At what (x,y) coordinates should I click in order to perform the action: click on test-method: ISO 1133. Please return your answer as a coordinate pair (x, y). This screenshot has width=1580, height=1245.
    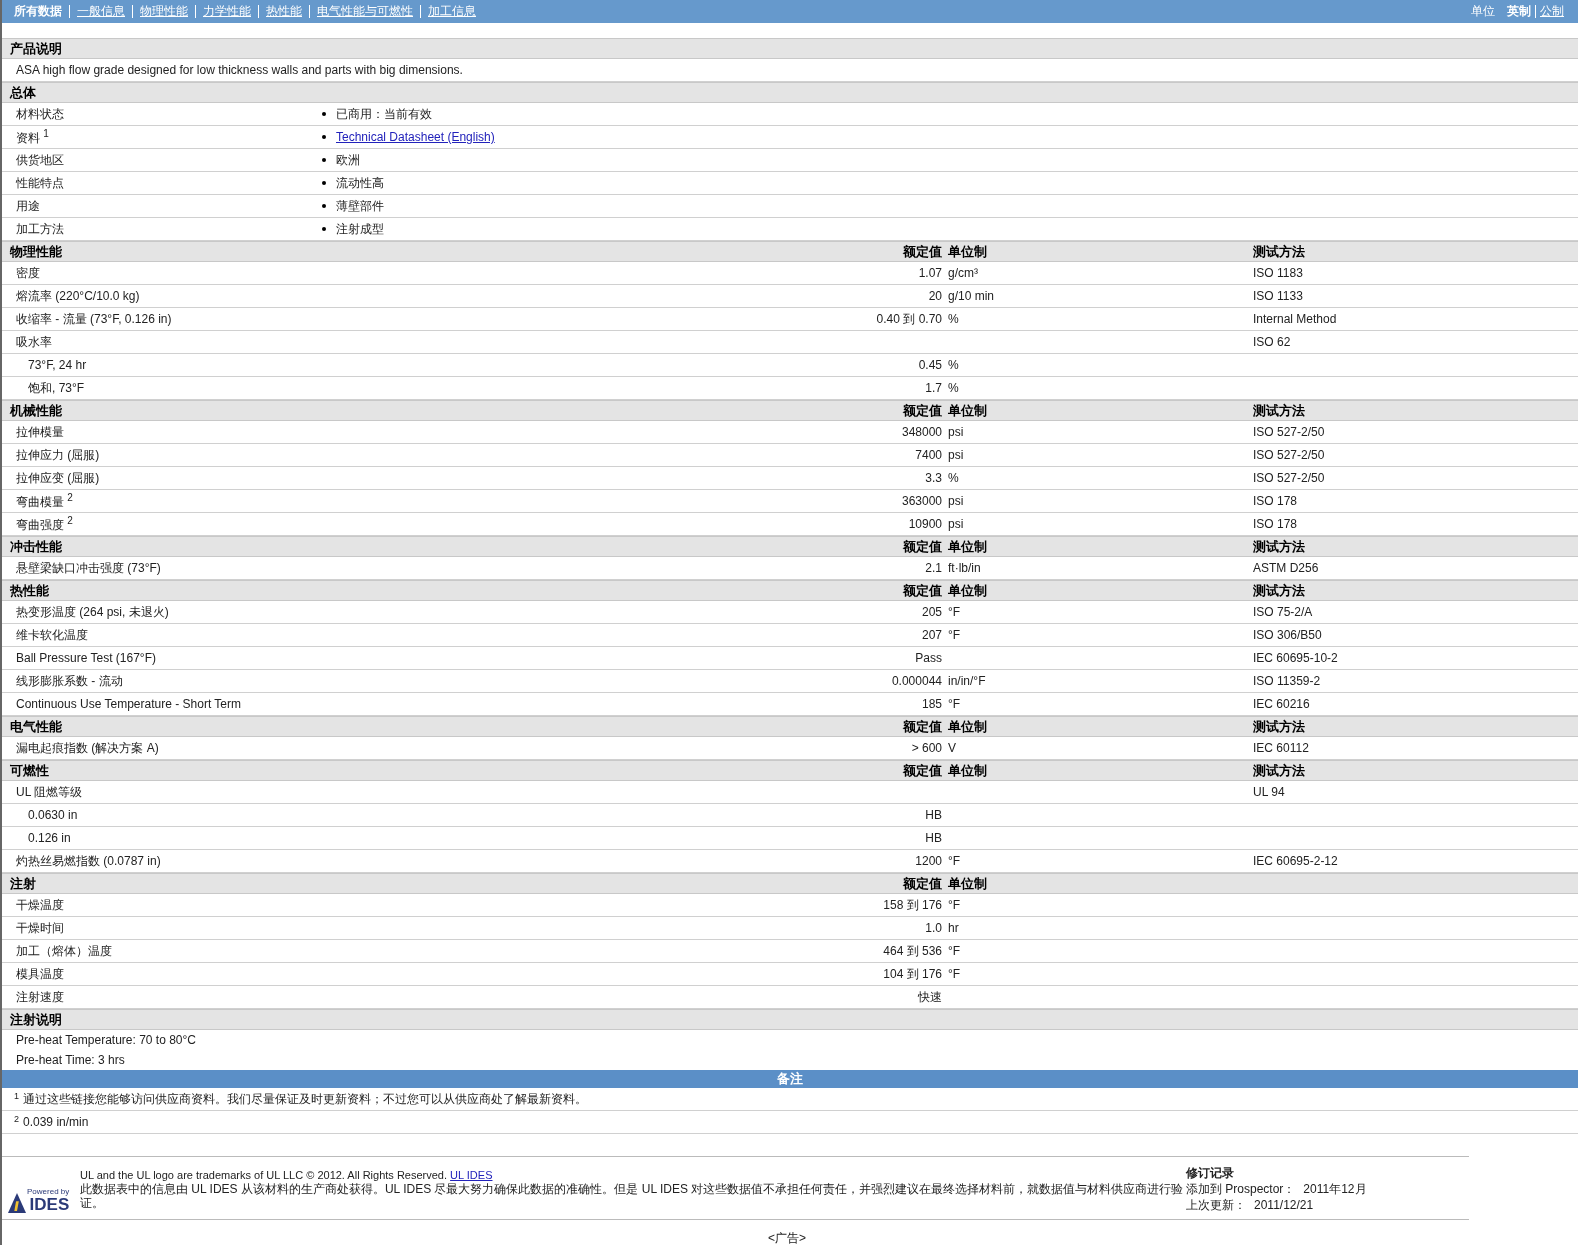
    Looking at the image, I should click on (1278, 296).